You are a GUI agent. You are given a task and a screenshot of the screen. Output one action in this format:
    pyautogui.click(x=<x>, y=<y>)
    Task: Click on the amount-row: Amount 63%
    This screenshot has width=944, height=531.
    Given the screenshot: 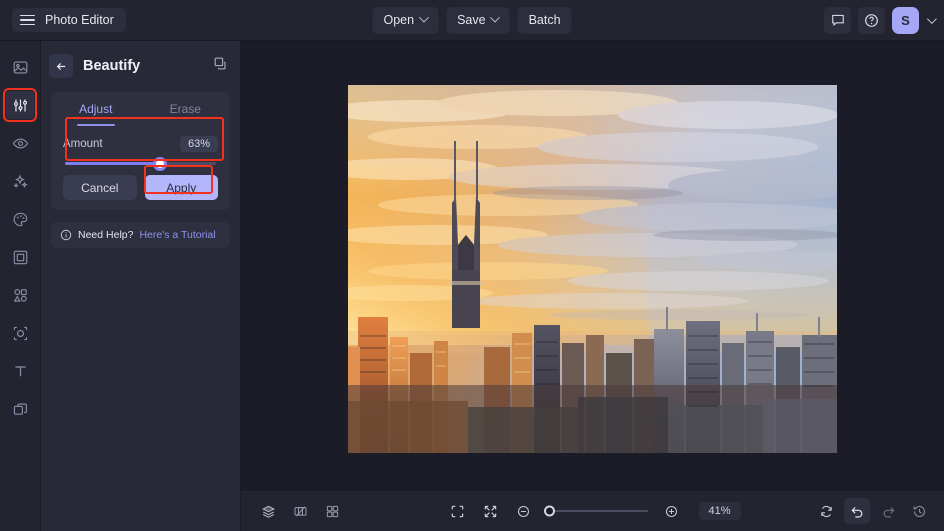 What is the action you would take?
    pyautogui.click(x=140, y=144)
    